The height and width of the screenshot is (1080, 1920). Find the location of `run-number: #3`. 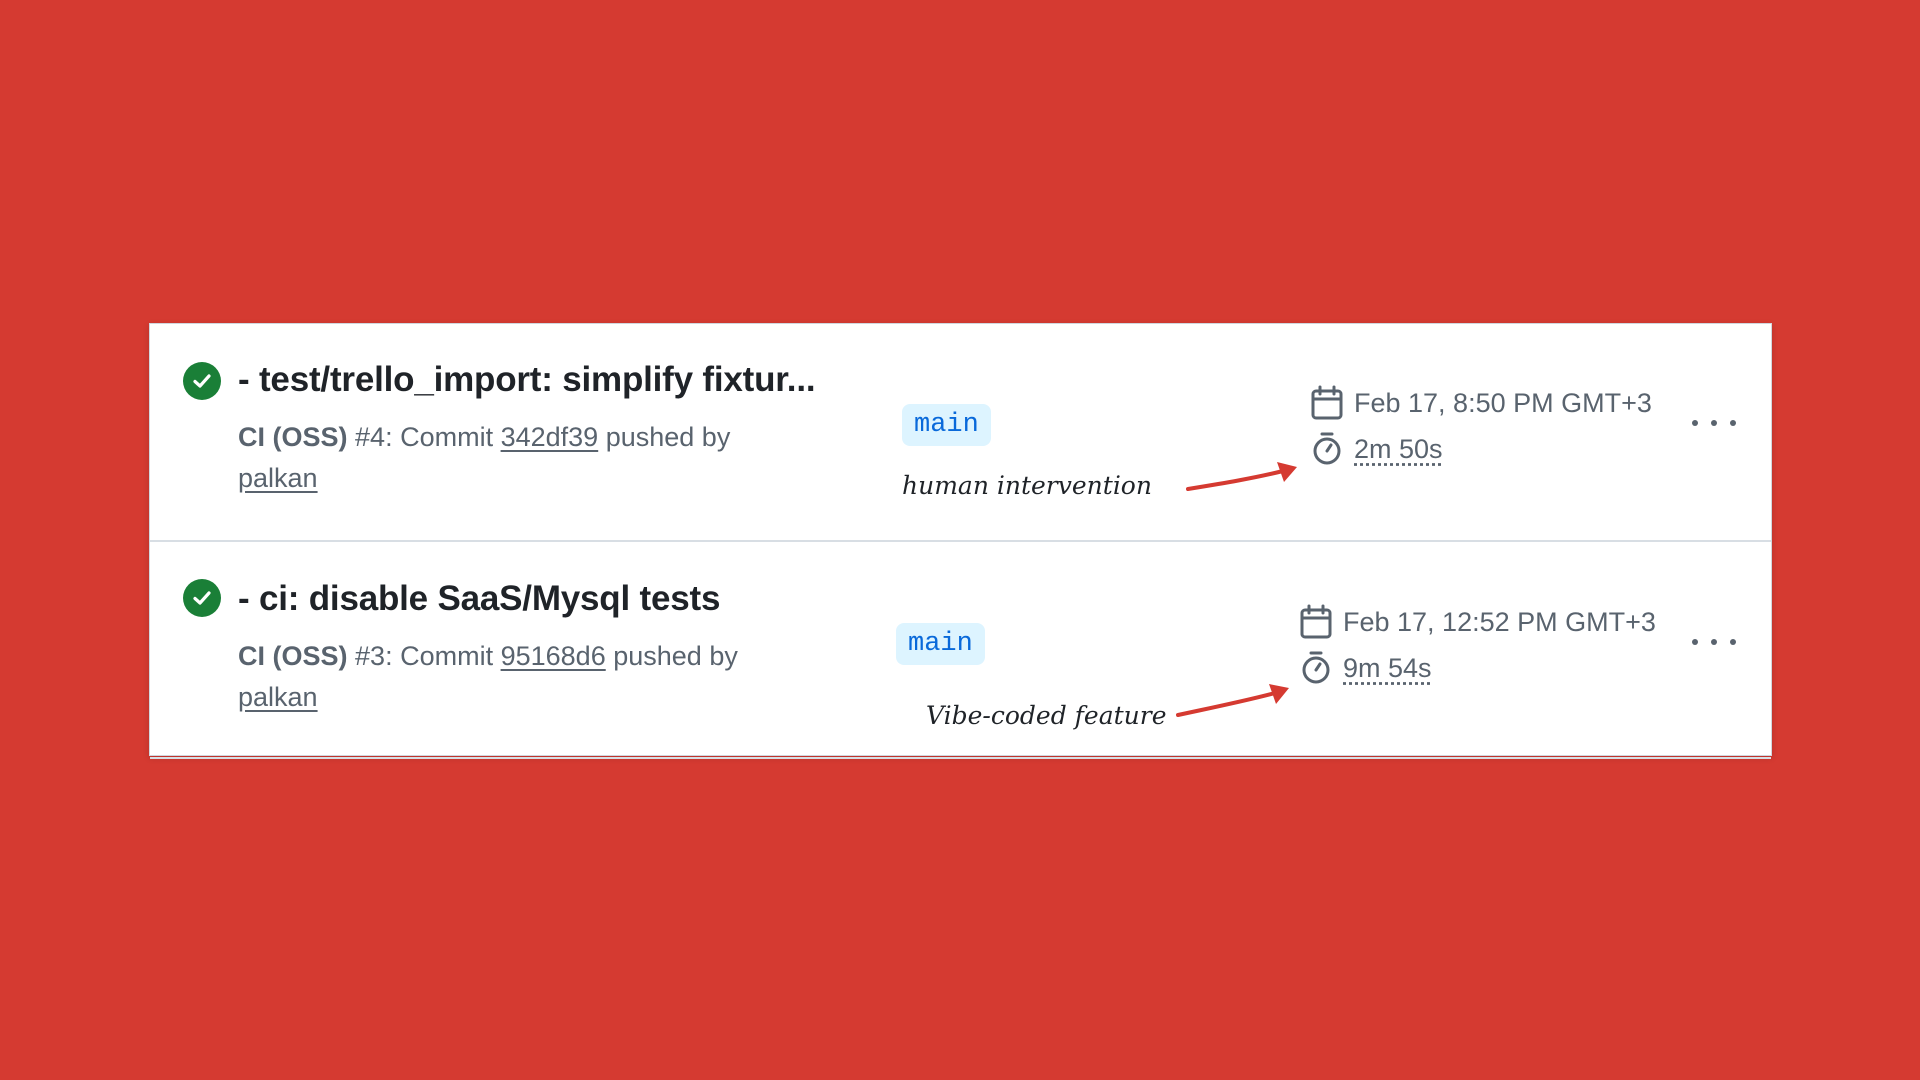

run-number: #3 is located at coordinates (370, 656).